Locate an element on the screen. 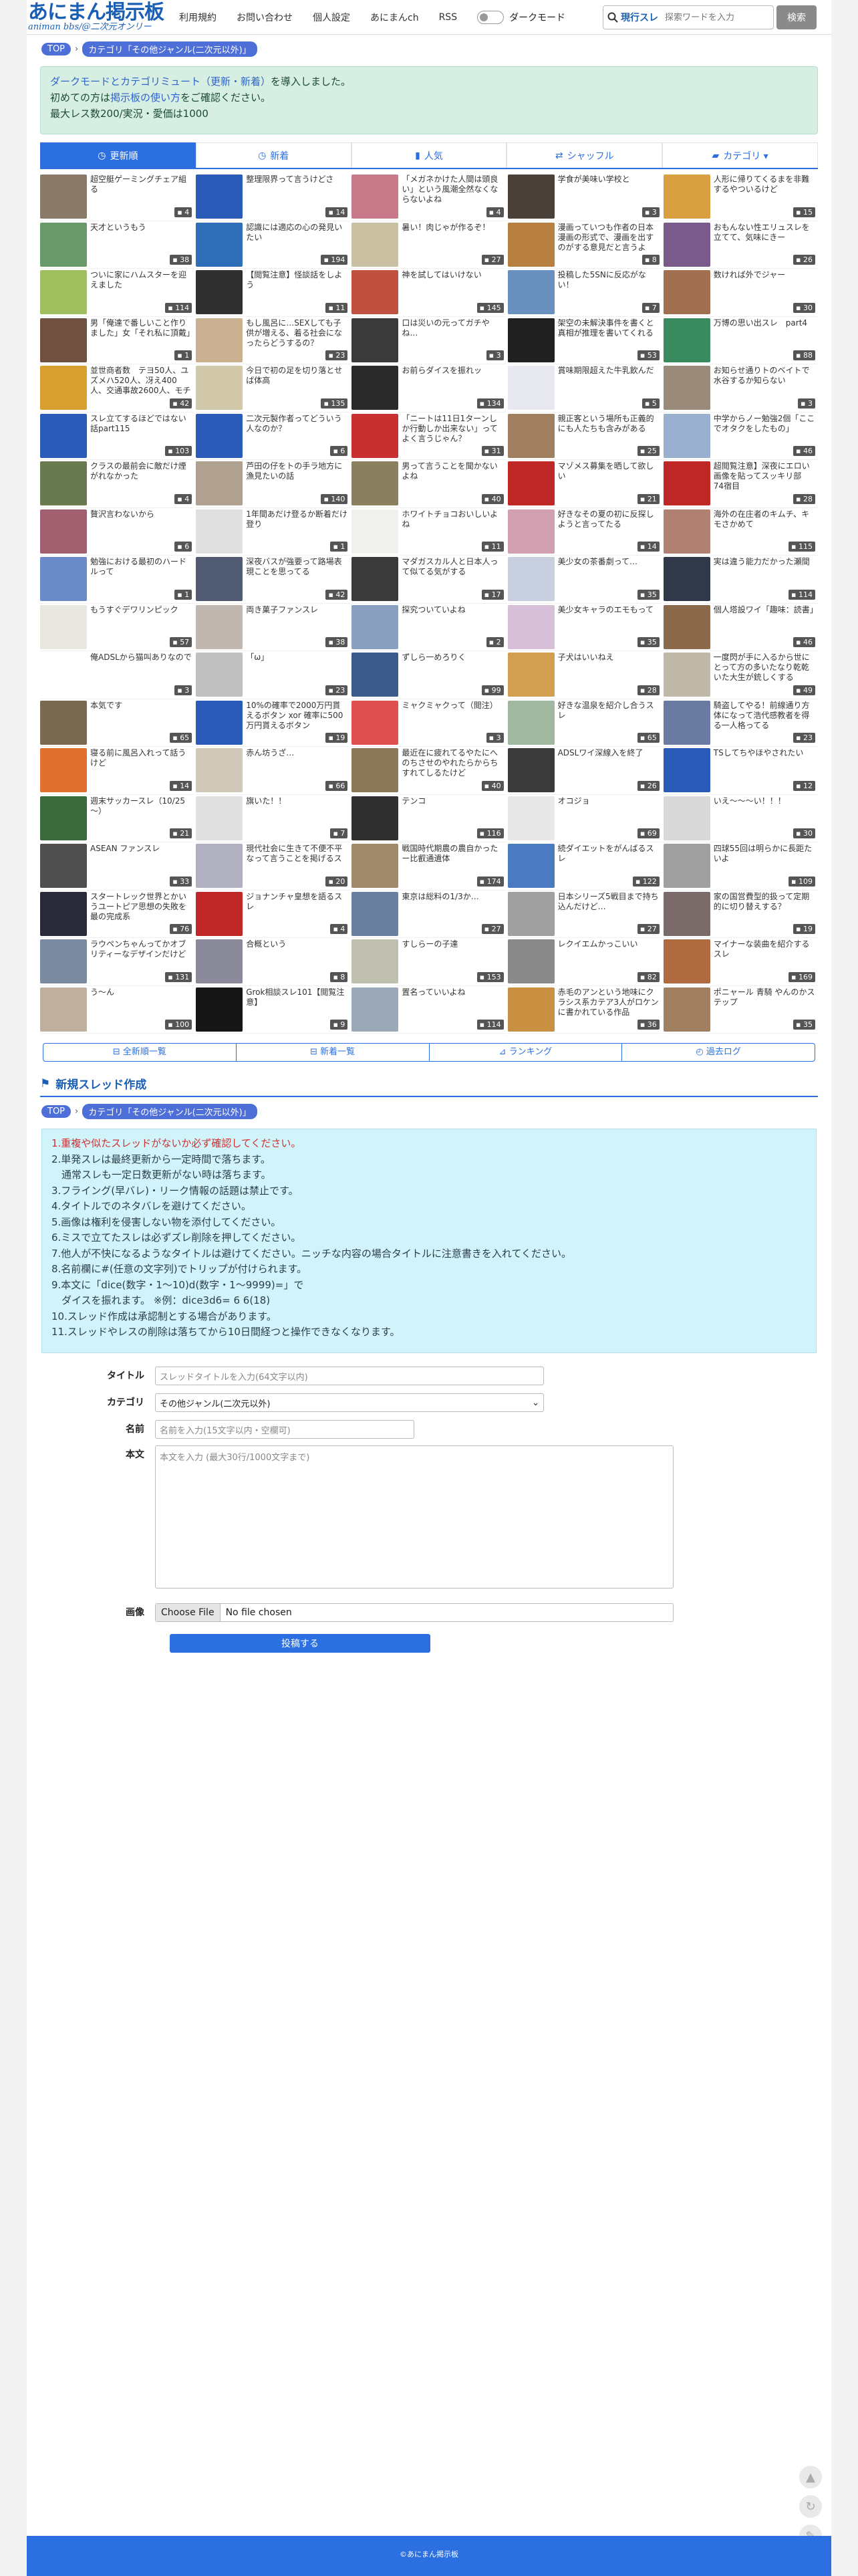 The width and height of the screenshot is (858, 2576). thread-item: 漫画っていつも作者の日本漫画の形式で、漫画を出すのがする意見だと言うよ ▪ 8 is located at coordinates (584, 245).